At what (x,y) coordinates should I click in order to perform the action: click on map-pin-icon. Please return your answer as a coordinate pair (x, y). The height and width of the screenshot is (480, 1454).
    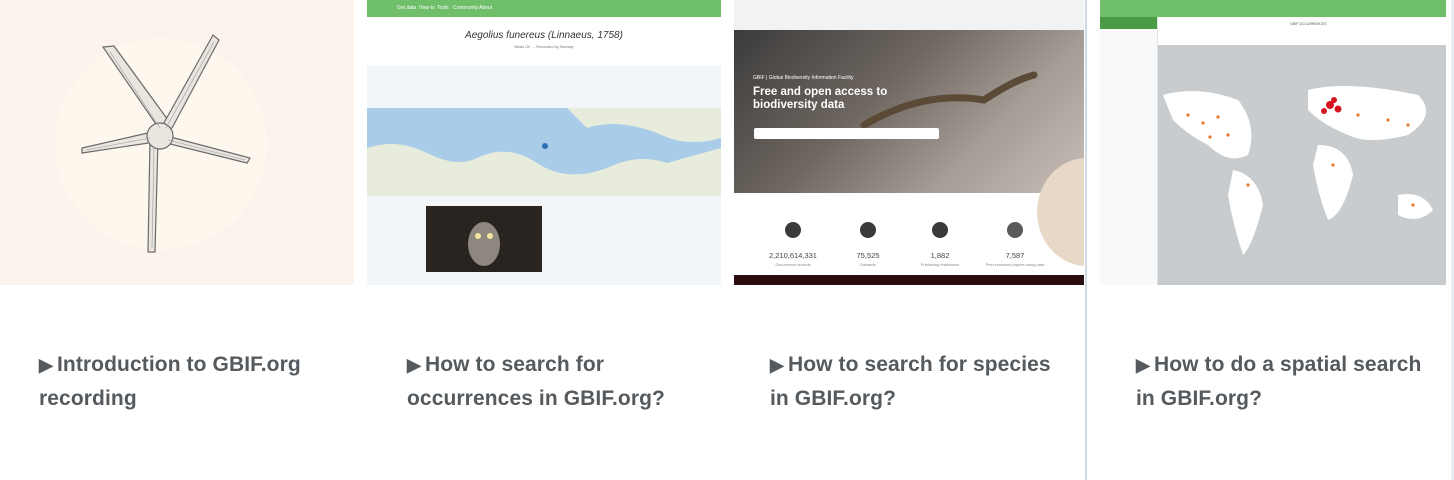
    Looking at the image, I should click on (545, 146).